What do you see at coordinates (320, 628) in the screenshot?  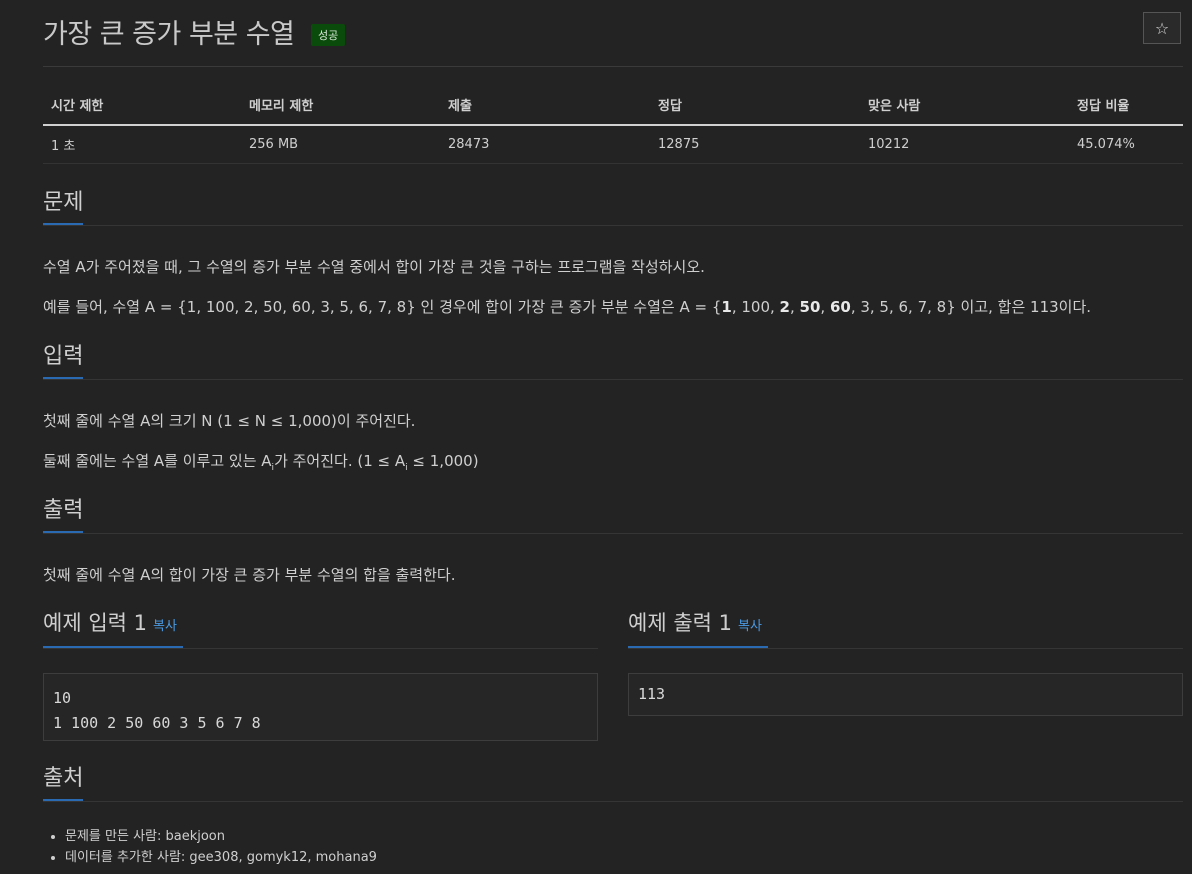 I see `sample-input-header: 예제 입력 1 복사` at bounding box center [320, 628].